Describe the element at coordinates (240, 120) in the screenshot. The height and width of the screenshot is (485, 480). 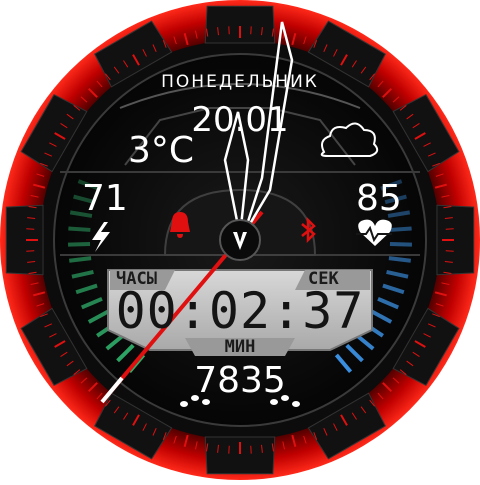
I see `date: 20.01` at that location.